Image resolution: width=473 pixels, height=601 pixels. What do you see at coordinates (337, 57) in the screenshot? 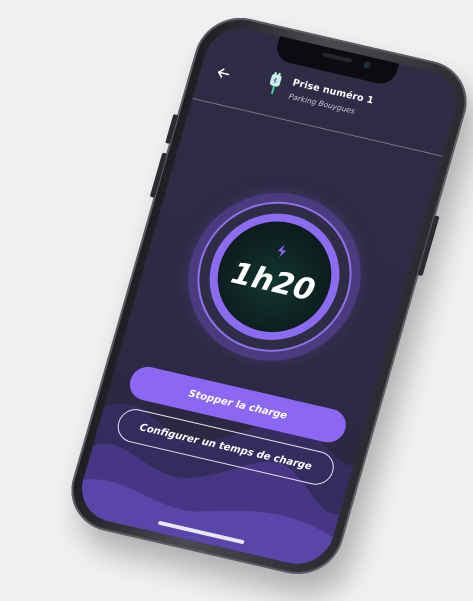
I see `speaker` at bounding box center [337, 57].